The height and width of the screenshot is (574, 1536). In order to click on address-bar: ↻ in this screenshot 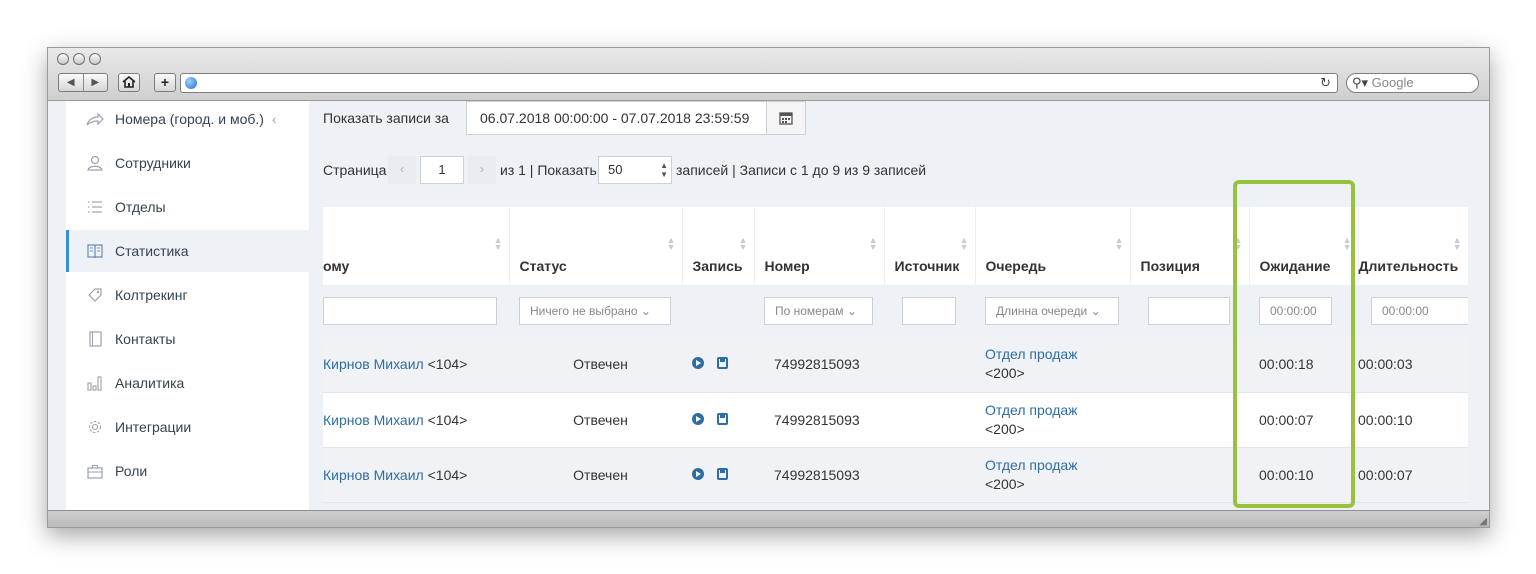, I will do `click(759, 83)`.